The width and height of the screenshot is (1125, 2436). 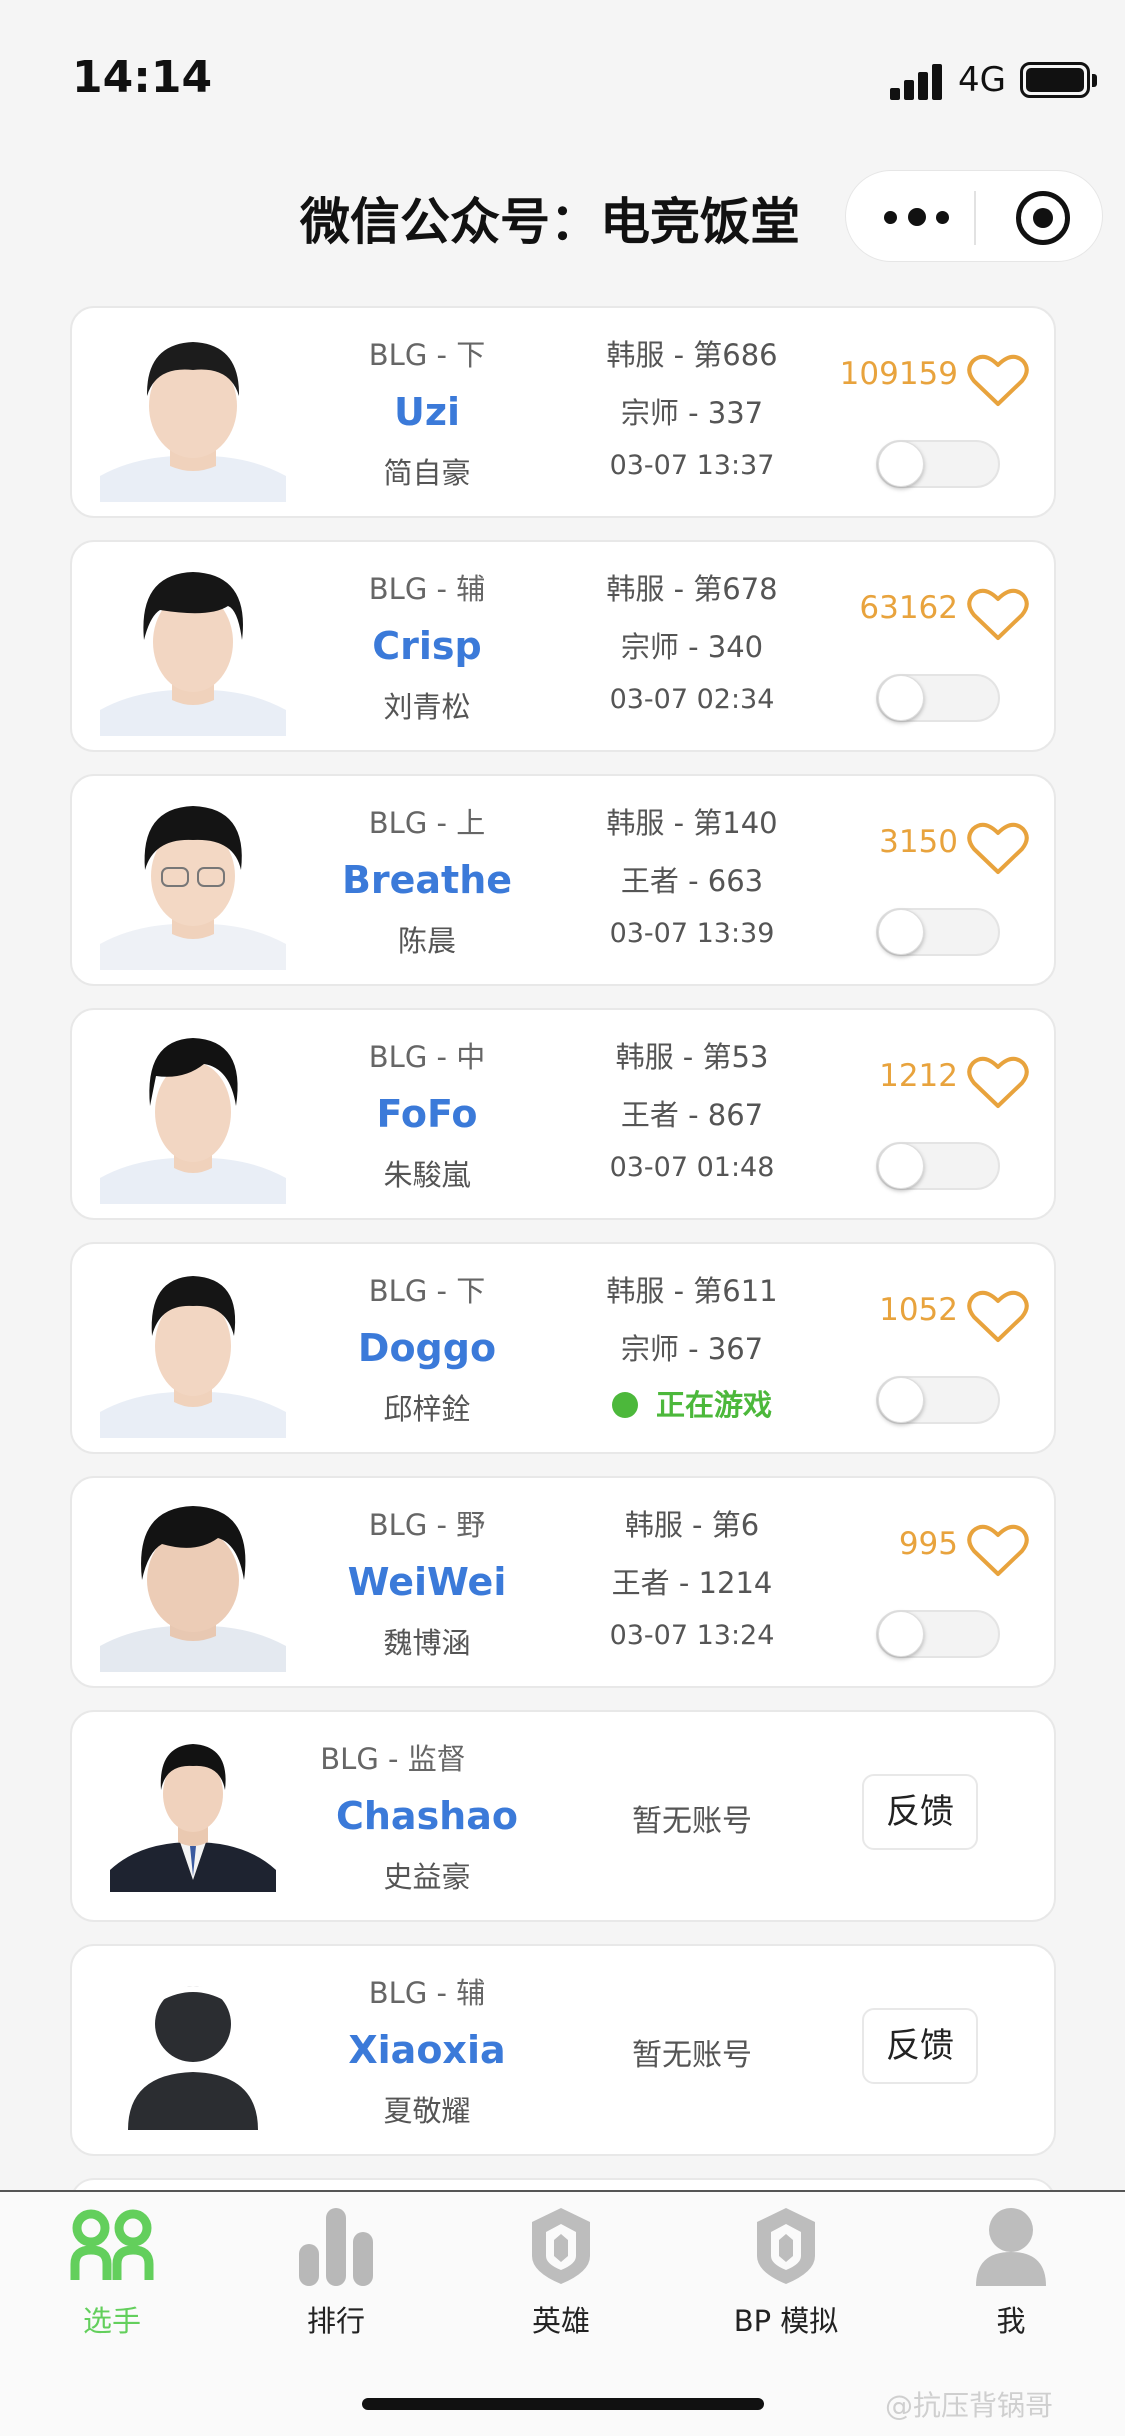 I want to click on tab-me: 我, so click(x=1011, y=2273).